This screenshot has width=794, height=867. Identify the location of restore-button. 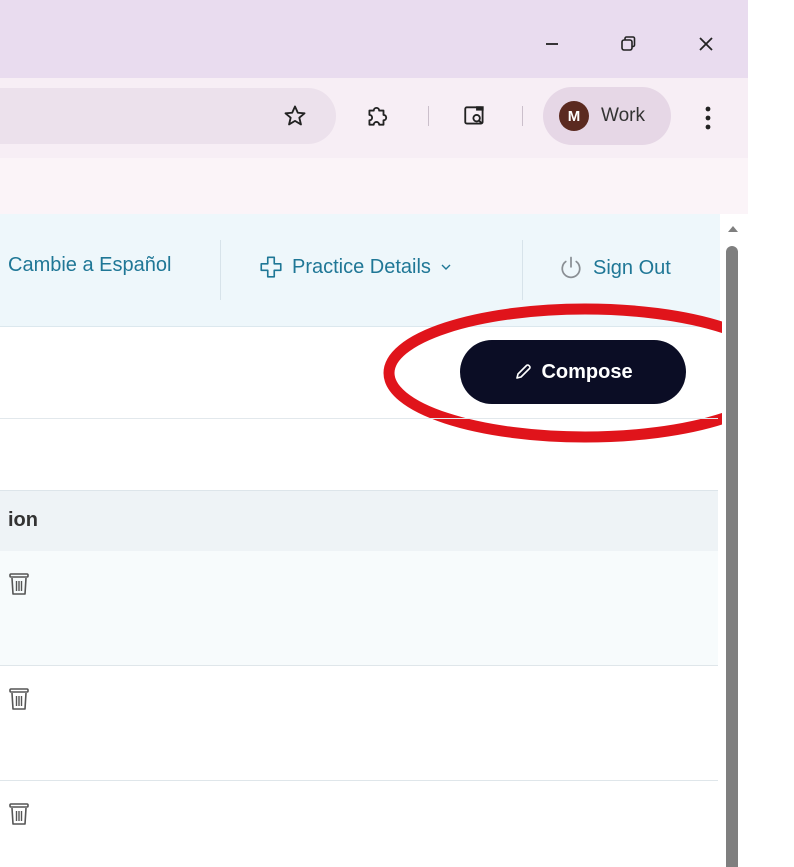
(628, 44).